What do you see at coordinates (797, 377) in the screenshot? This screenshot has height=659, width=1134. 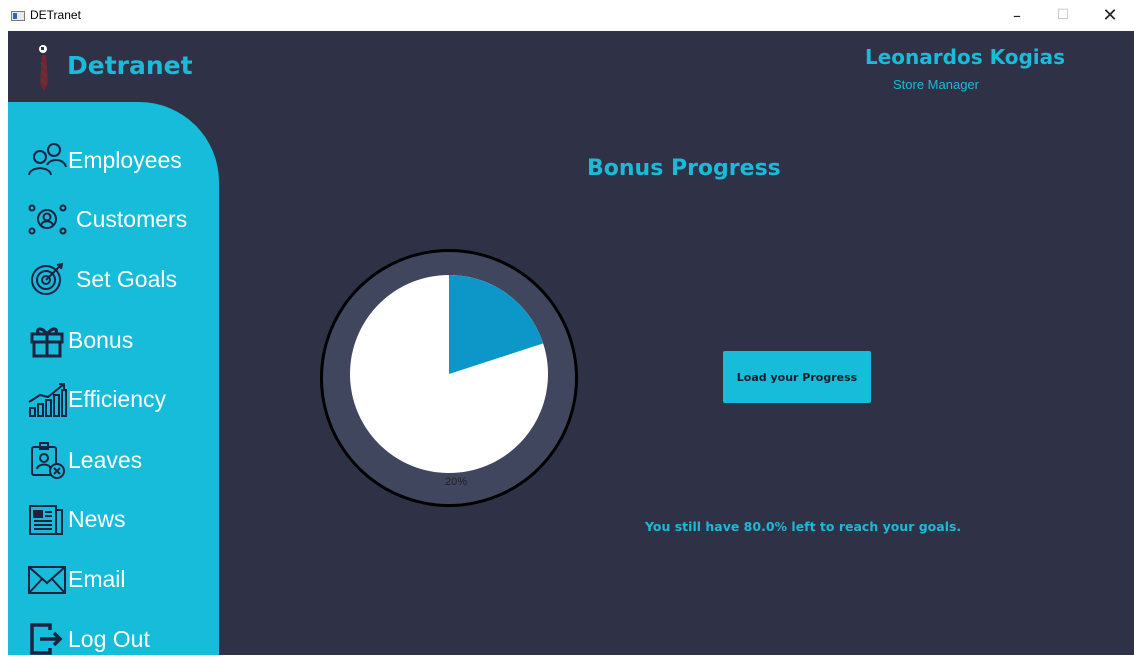 I see `load-progress-button: Load your Progress` at bounding box center [797, 377].